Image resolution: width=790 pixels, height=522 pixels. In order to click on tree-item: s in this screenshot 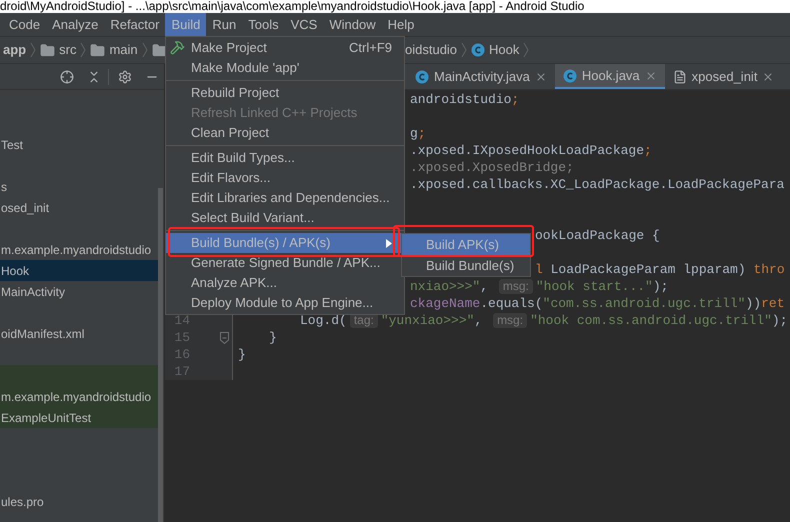, I will do `click(79, 186)`.